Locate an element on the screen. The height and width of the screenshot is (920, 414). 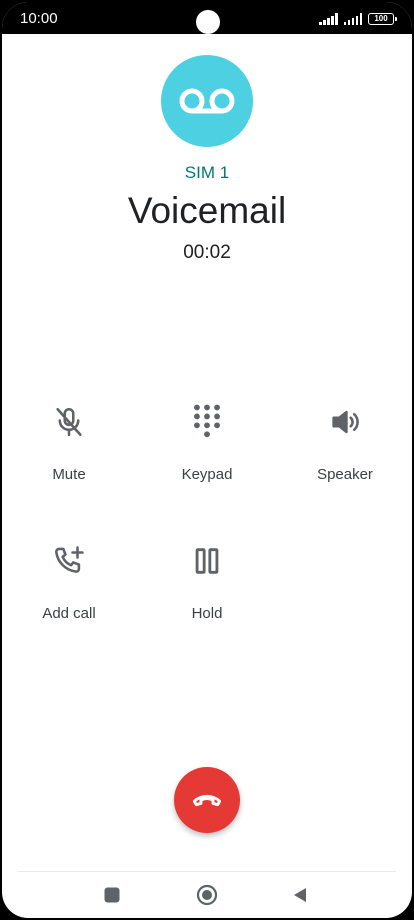
add-call-label: Add call is located at coordinates (69, 613).